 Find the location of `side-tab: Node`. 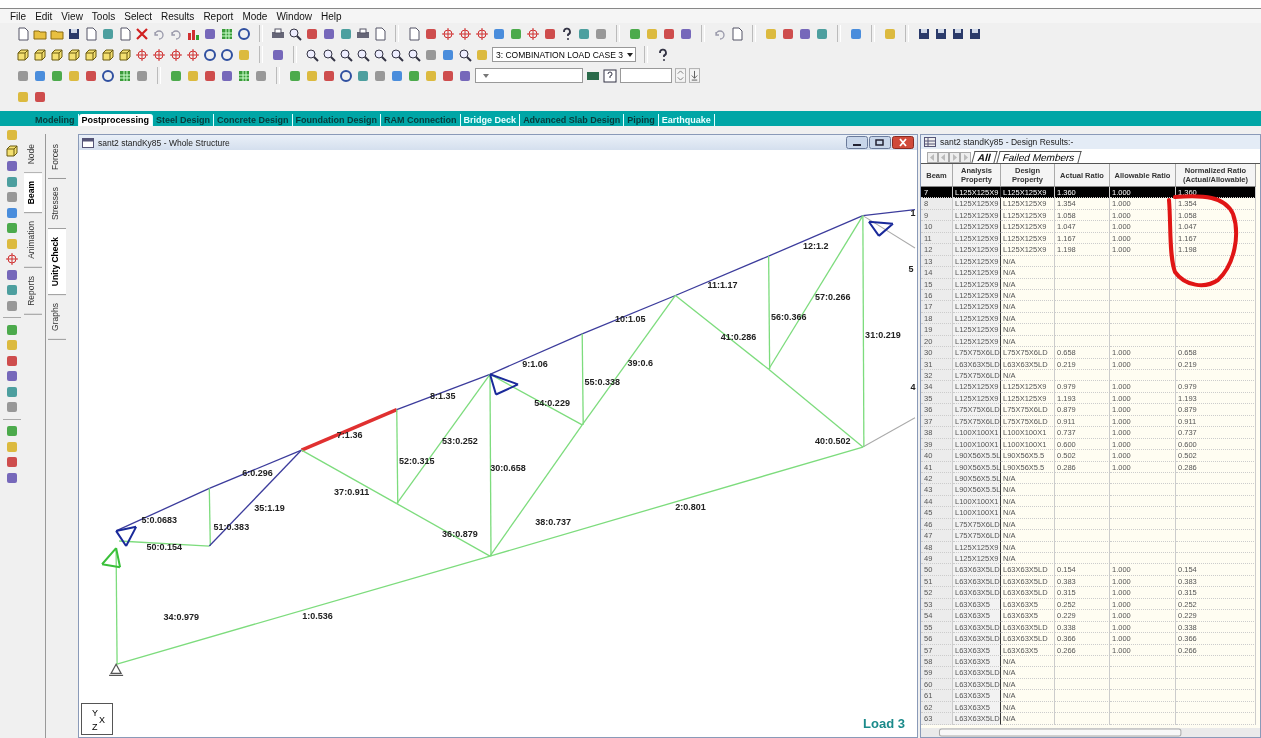

side-tab: Node is located at coordinates (33, 155).